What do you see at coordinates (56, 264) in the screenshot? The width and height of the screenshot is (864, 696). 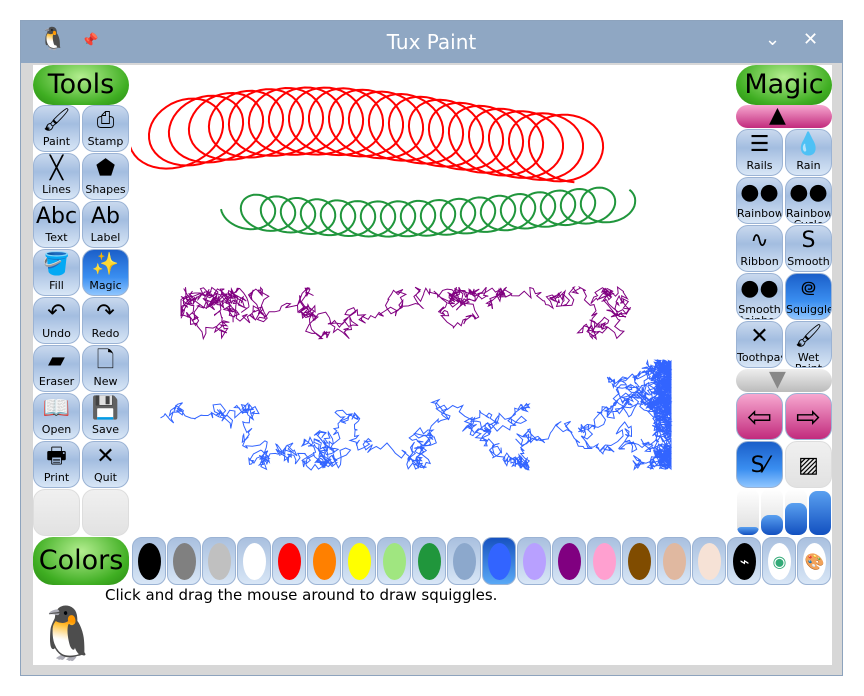 I see `fill-icon: 🪣` at bounding box center [56, 264].